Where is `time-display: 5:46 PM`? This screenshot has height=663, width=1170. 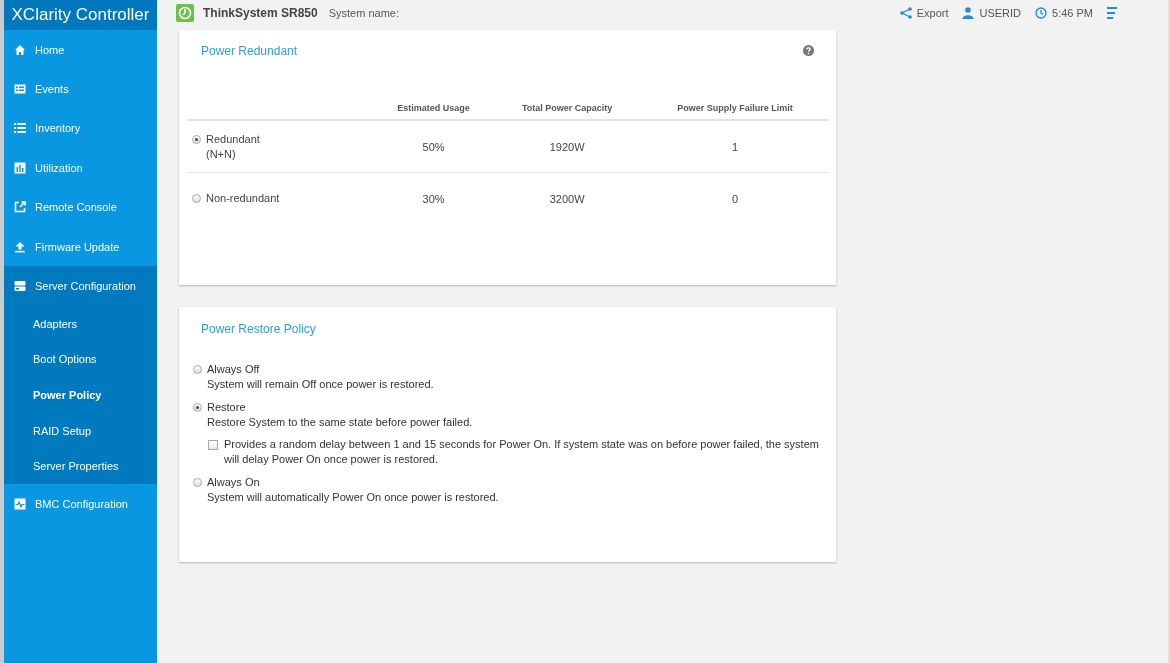
time-display: 5:46 PM is located at coordinates (1064, 13).